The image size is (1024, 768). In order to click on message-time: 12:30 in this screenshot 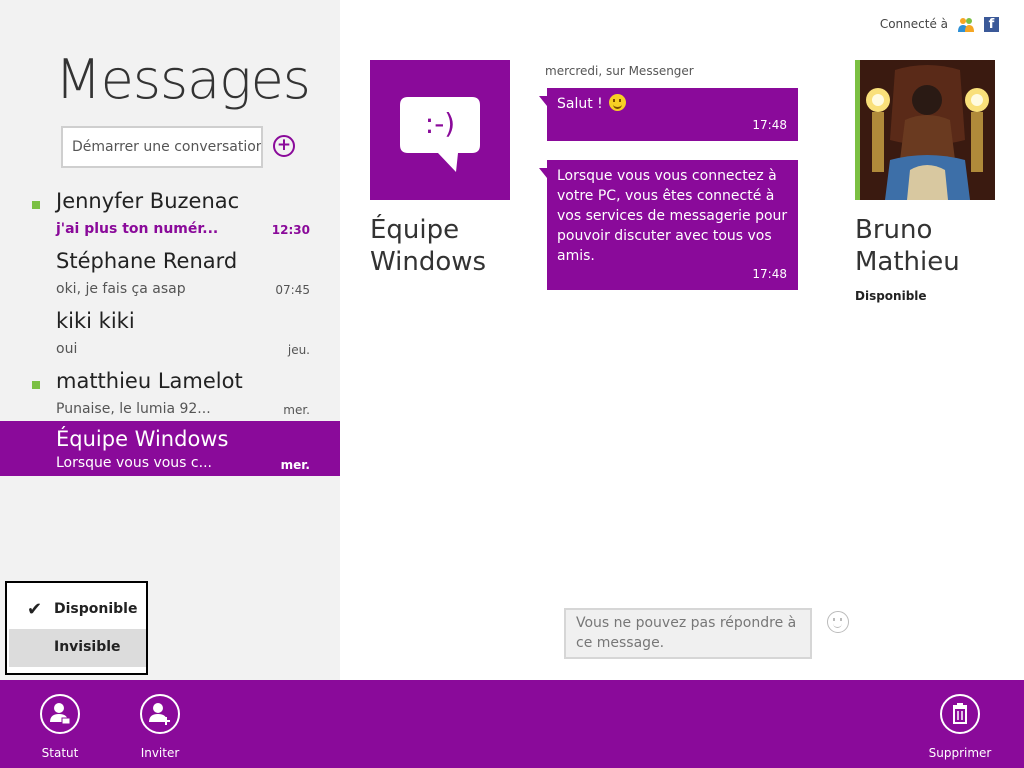, I will do `click(290, 230)`.